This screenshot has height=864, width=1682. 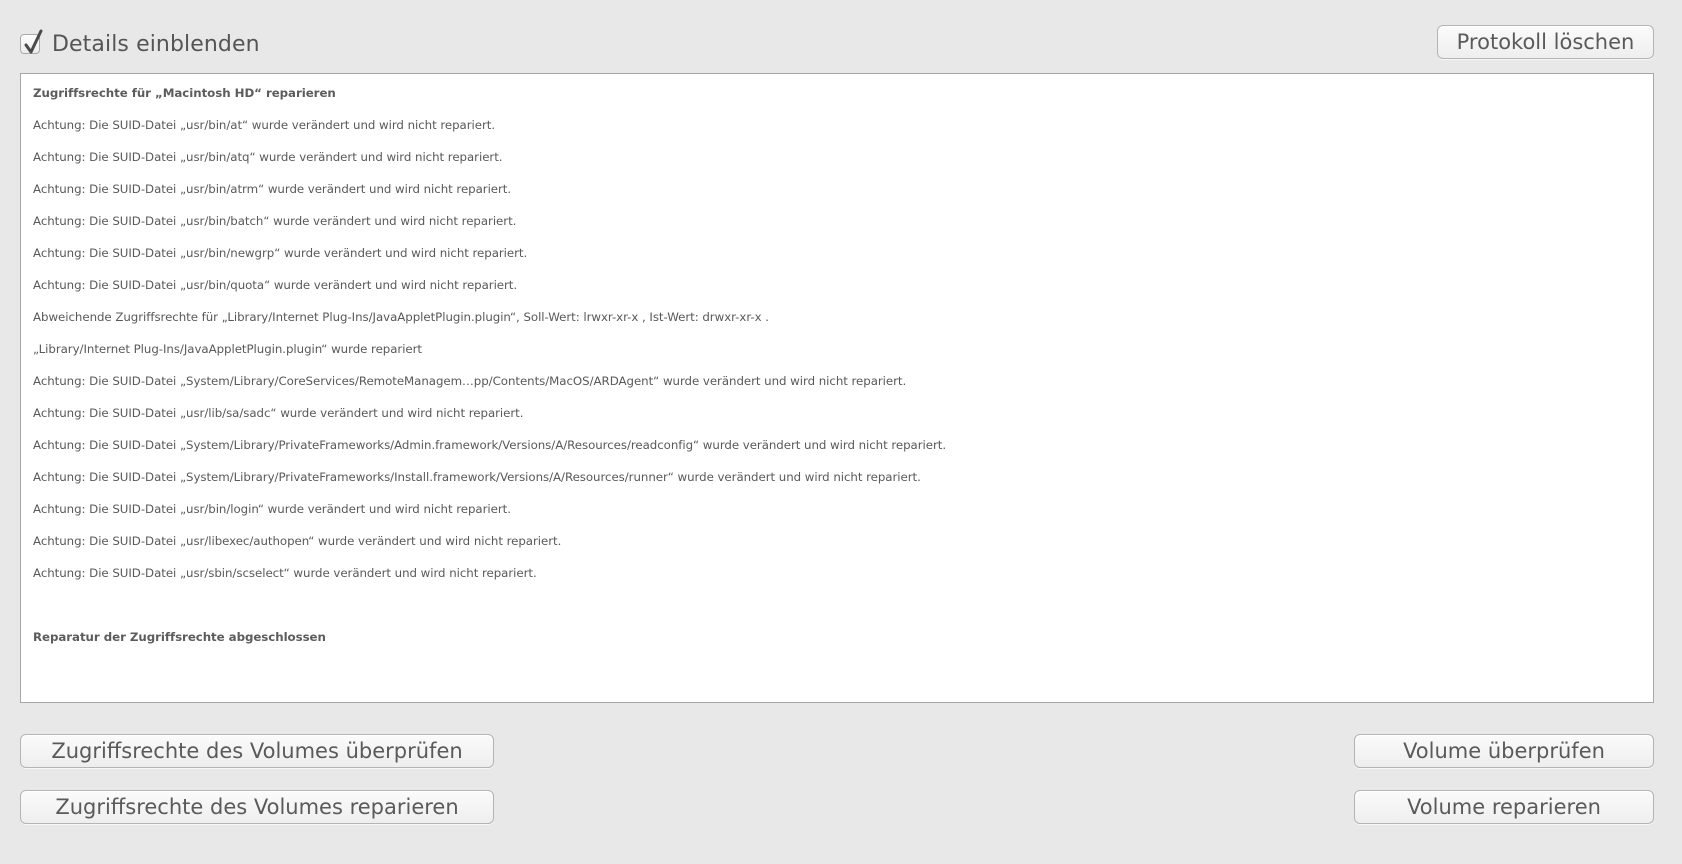 I want to click on repair-volume-button: Volume reparieren, so click(x=1504, y=807).